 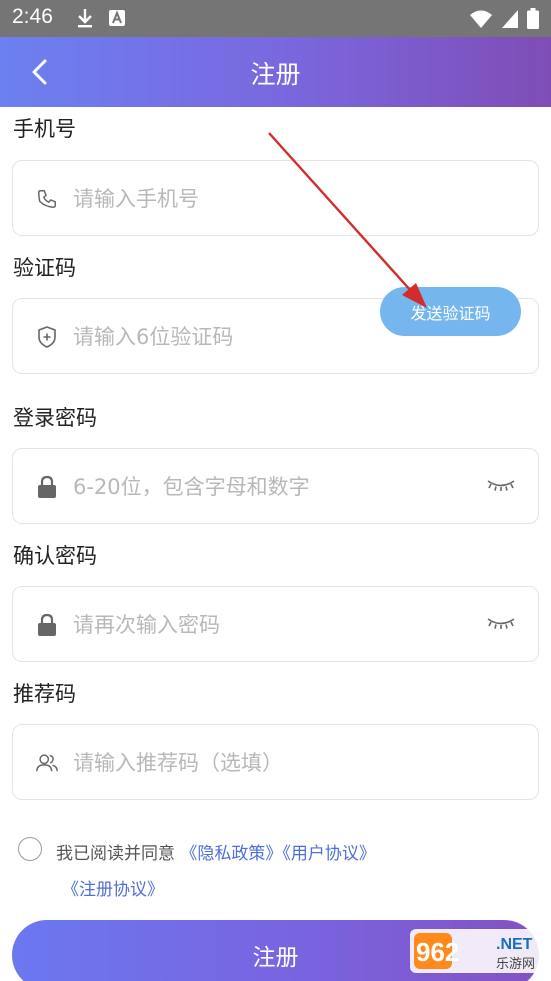 I want to click on signal-icon, so click(x=510, y=18).